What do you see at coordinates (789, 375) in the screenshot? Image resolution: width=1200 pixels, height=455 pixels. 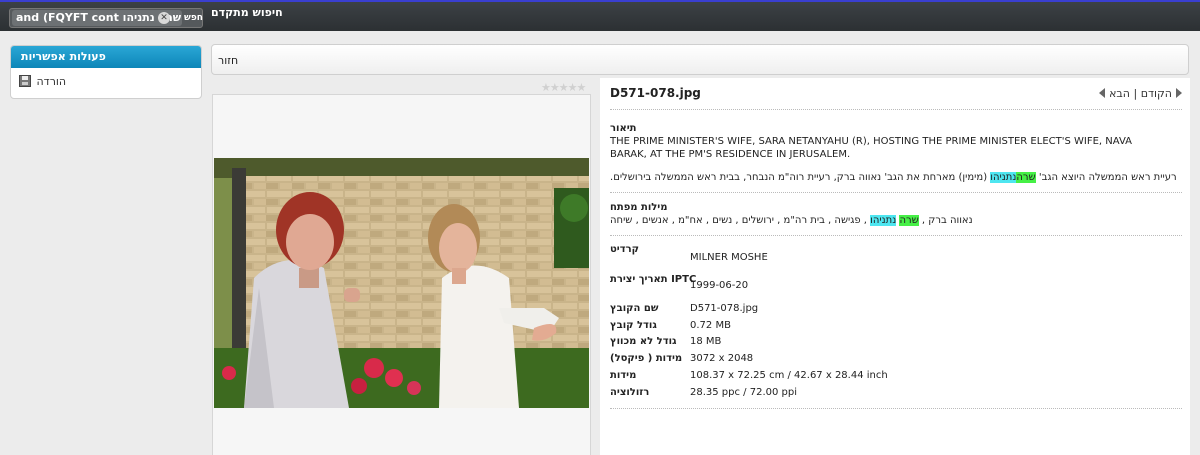 I see `dimensions-value: 108.37 x 72.25 cm / 42.67 x 28.44 inch` at bounding box center [789, 375].